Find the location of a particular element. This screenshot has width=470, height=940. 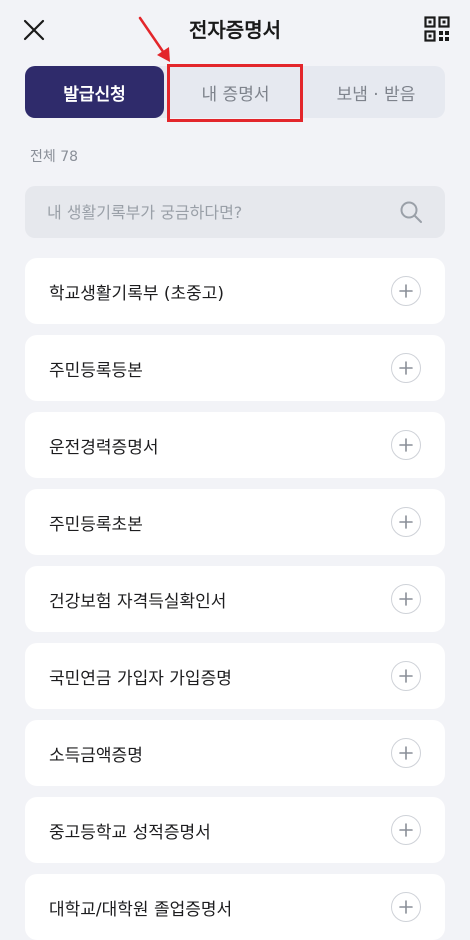

search-icon is located at coordinates (411, 212).